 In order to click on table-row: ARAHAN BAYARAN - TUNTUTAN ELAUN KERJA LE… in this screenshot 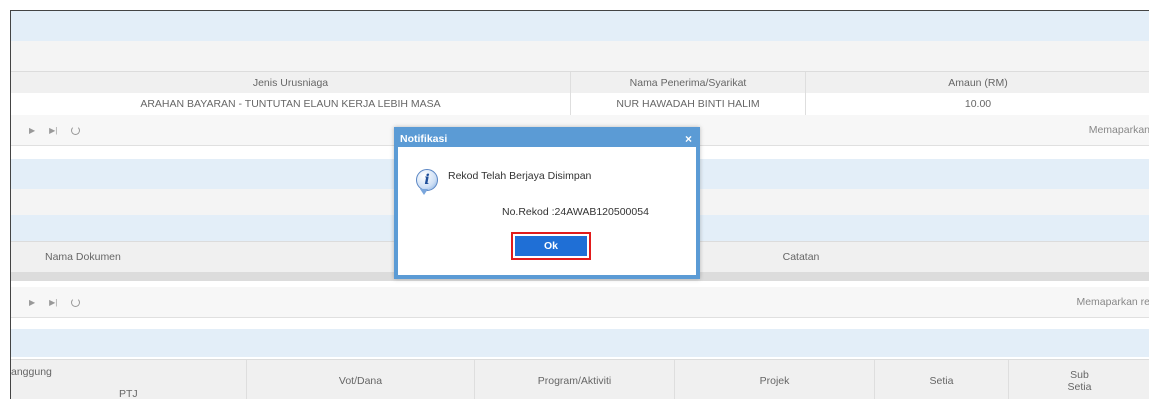, I will do `click(580, 104)`.